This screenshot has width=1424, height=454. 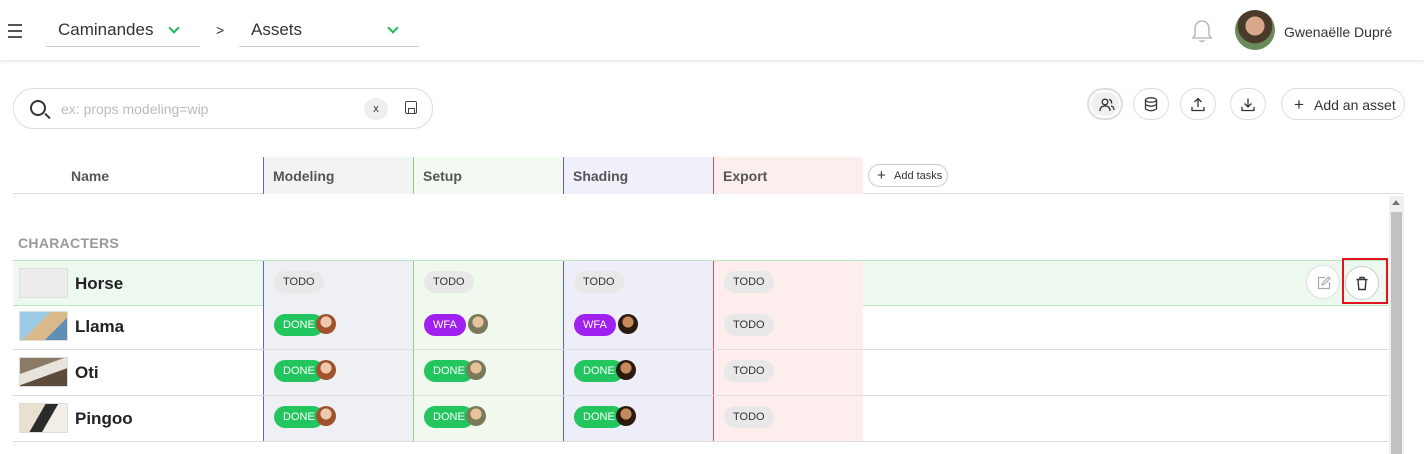 What do you see at coordinates (1355, 105) in the screenshot?
I see `add-asset-label: Add an asset` at bounding box center [1355, 105].